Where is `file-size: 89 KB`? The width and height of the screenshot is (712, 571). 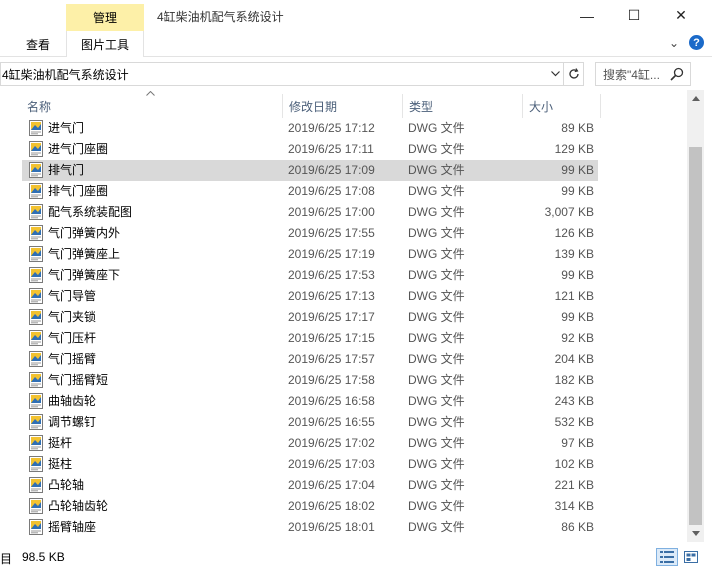 file-size: 89 KB is located at coordinates (577, 128).